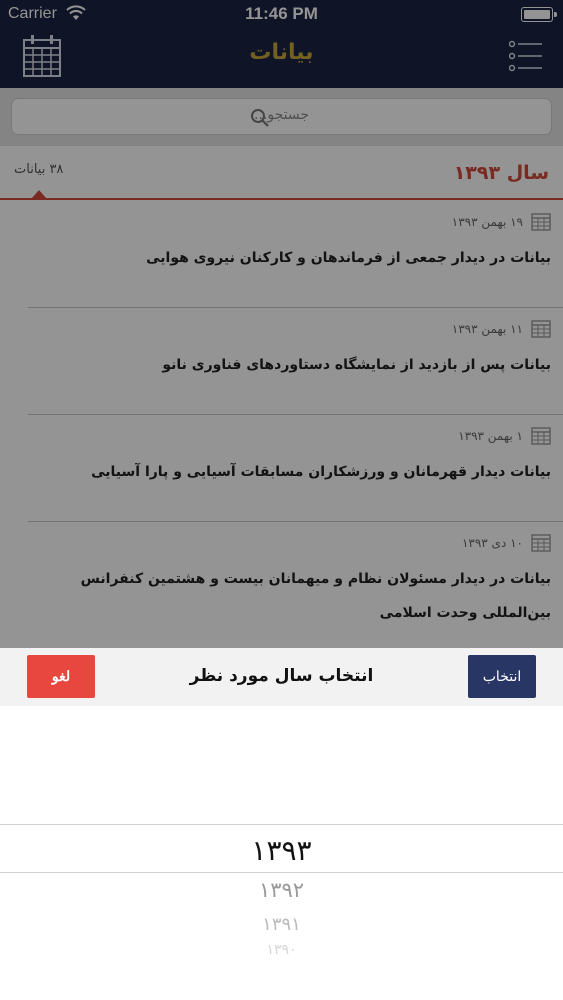  Describe the element at coordinates (502, 676) in the screenshot. I see `select-button: انتخاب` at that location.